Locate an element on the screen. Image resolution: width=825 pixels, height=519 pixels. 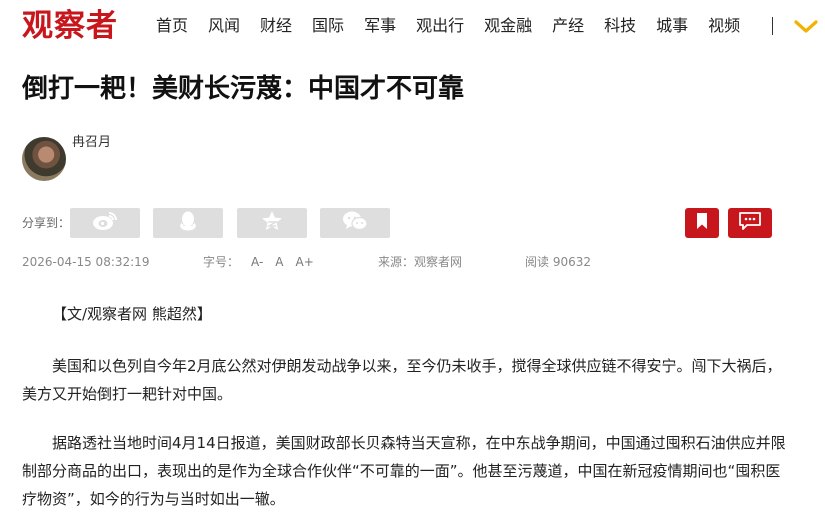
weibo-icon is located at coordinates (105, 223).